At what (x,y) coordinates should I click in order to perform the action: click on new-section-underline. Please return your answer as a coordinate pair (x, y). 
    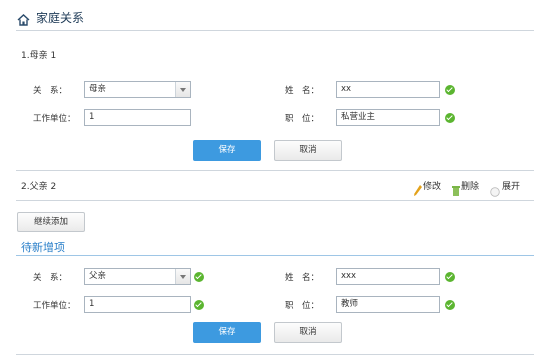
    Looking at the image, I should click on (275, 255).